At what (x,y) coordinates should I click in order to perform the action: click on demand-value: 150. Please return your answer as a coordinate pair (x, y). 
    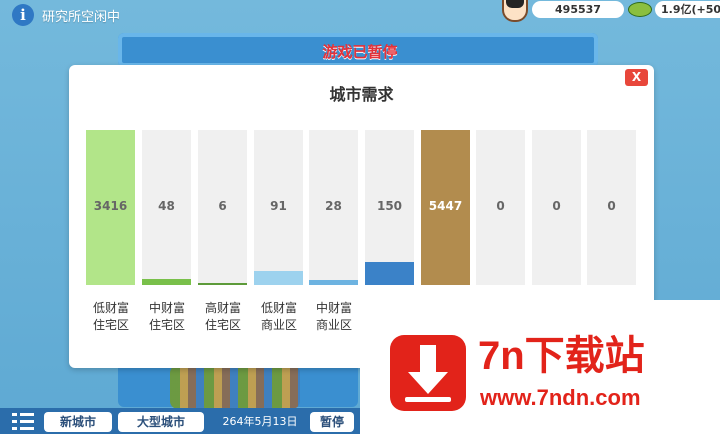
    Looking at the image, I should click on (389, 206).